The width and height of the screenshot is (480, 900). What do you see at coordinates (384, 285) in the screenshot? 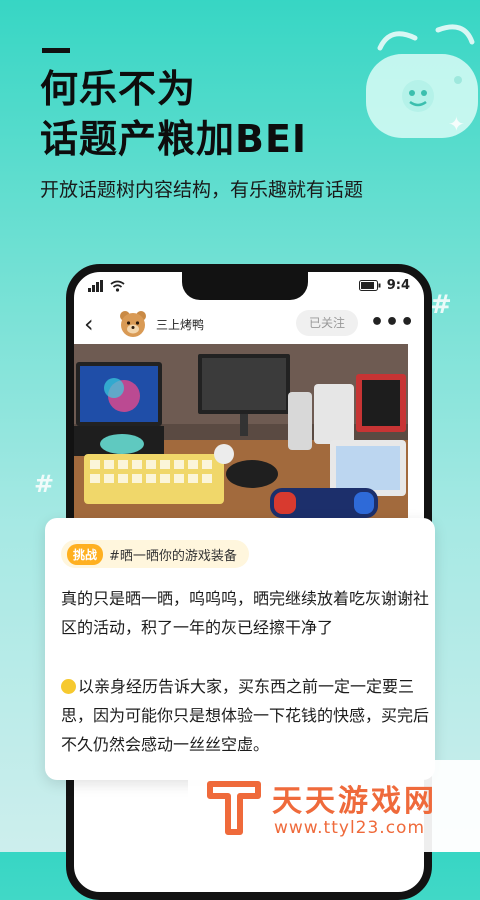
I see `status-bar-right: 9:4` at bounding box center [384, 285].